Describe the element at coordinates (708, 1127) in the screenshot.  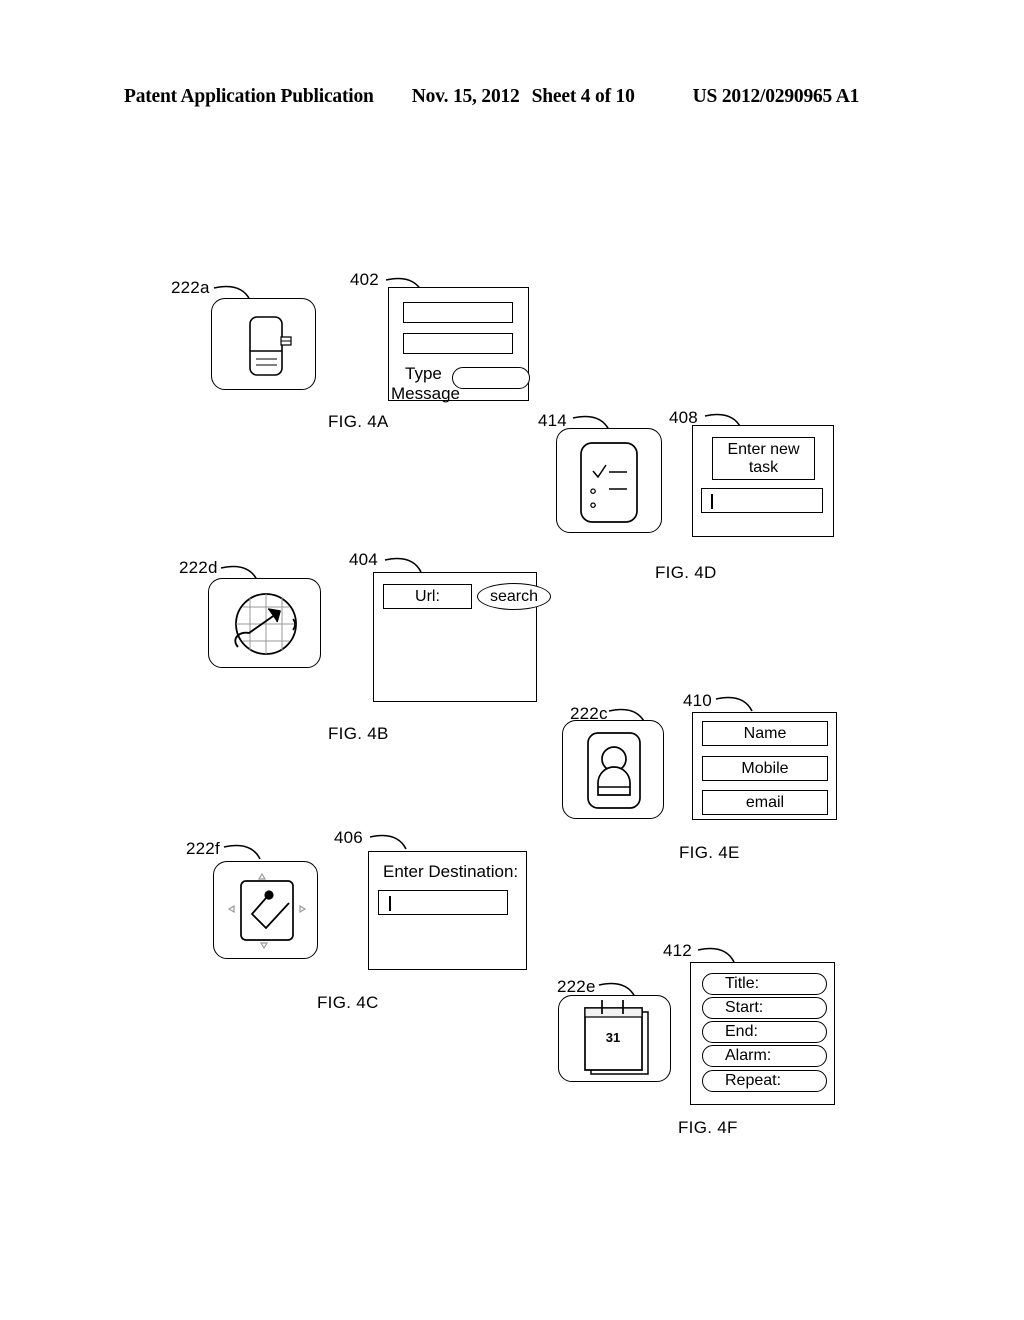
I see `caption-fig-4f: FIG. 4F` at that location.